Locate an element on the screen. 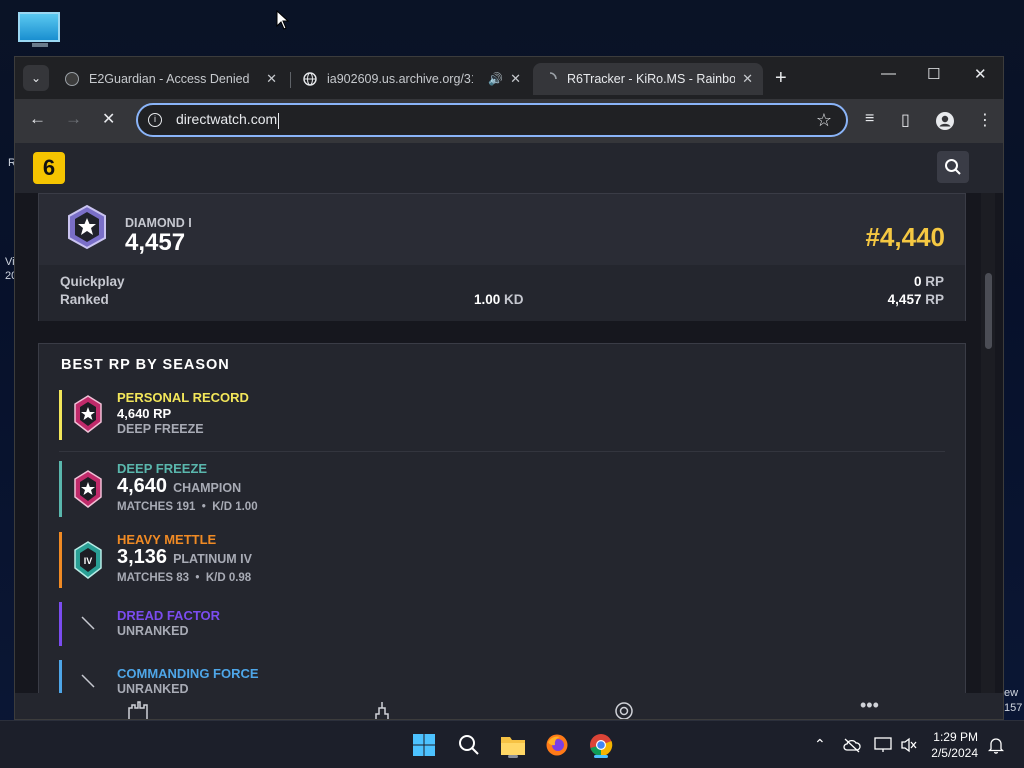  profile-icon is located at coordinates (945, 121).